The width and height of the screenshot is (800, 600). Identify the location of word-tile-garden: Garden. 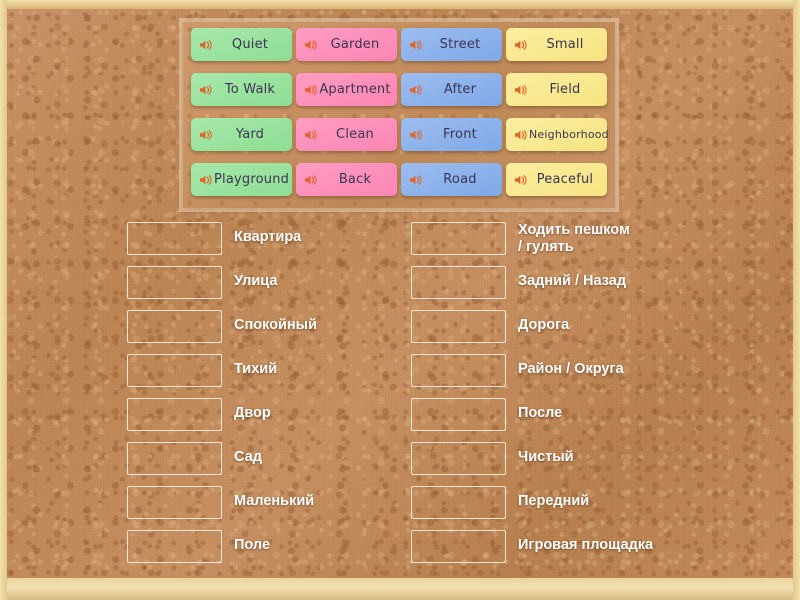
(346, 44).